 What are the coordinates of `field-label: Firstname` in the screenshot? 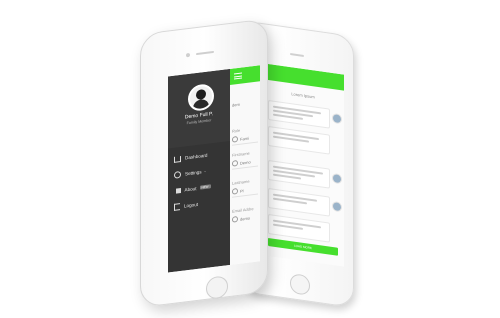 It's located at (241, 154).